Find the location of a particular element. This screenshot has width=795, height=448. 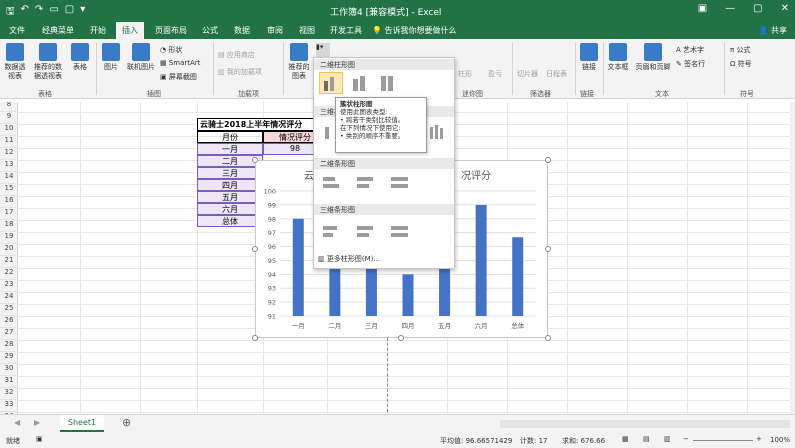

row-header: 19 is located at coordinates (9, 238).